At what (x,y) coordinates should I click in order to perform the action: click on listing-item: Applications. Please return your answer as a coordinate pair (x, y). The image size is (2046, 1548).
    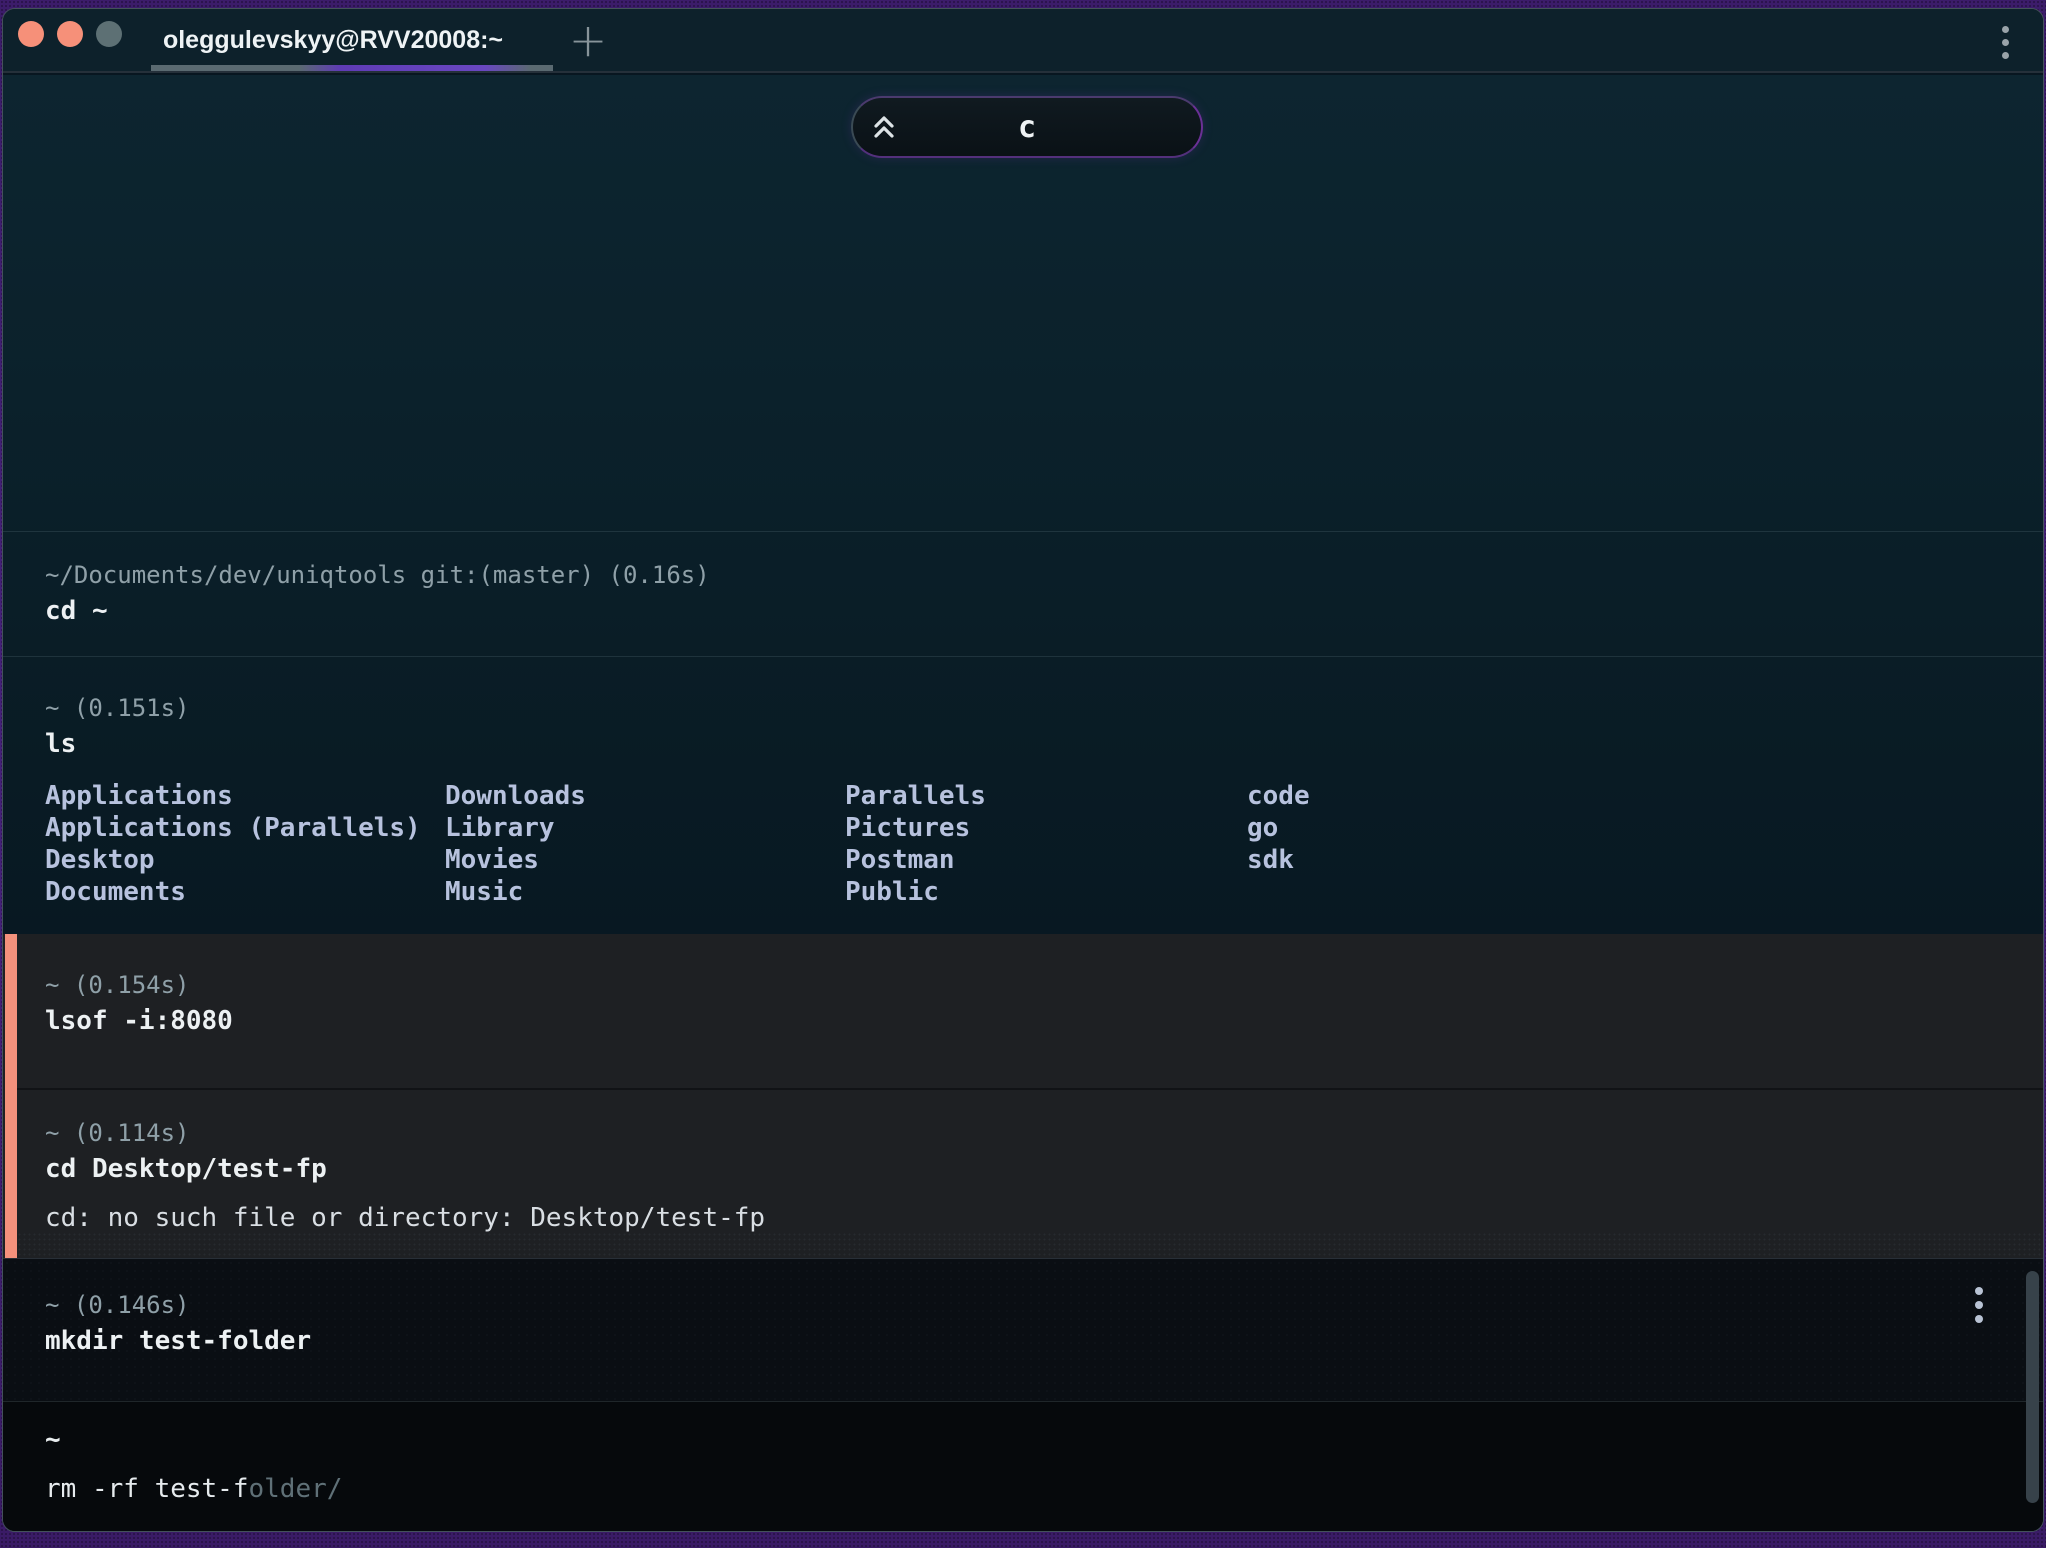
    Looking at the image, I should click on (139, 796).